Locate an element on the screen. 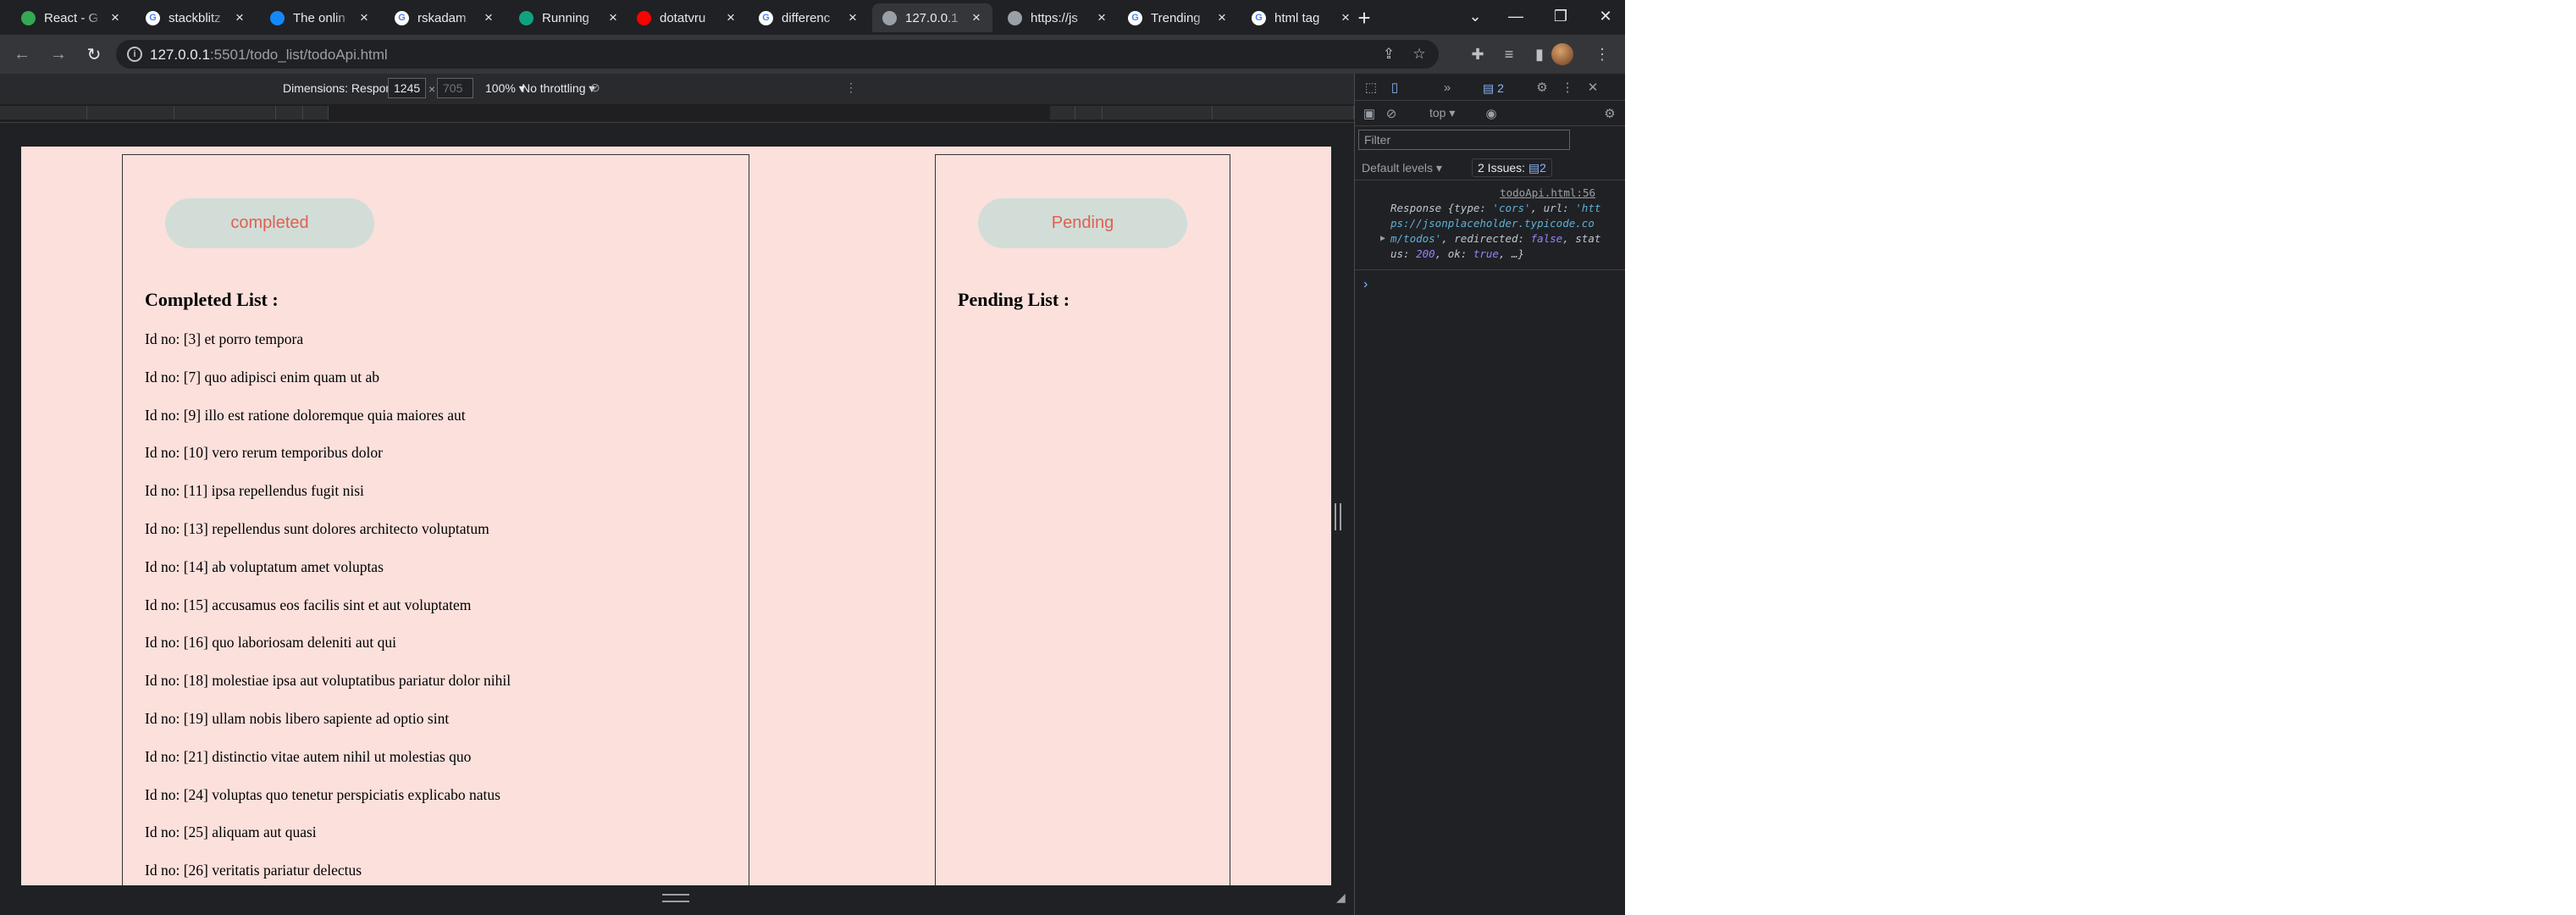  minimize-icon: — is located at coordinates (1515, 16).